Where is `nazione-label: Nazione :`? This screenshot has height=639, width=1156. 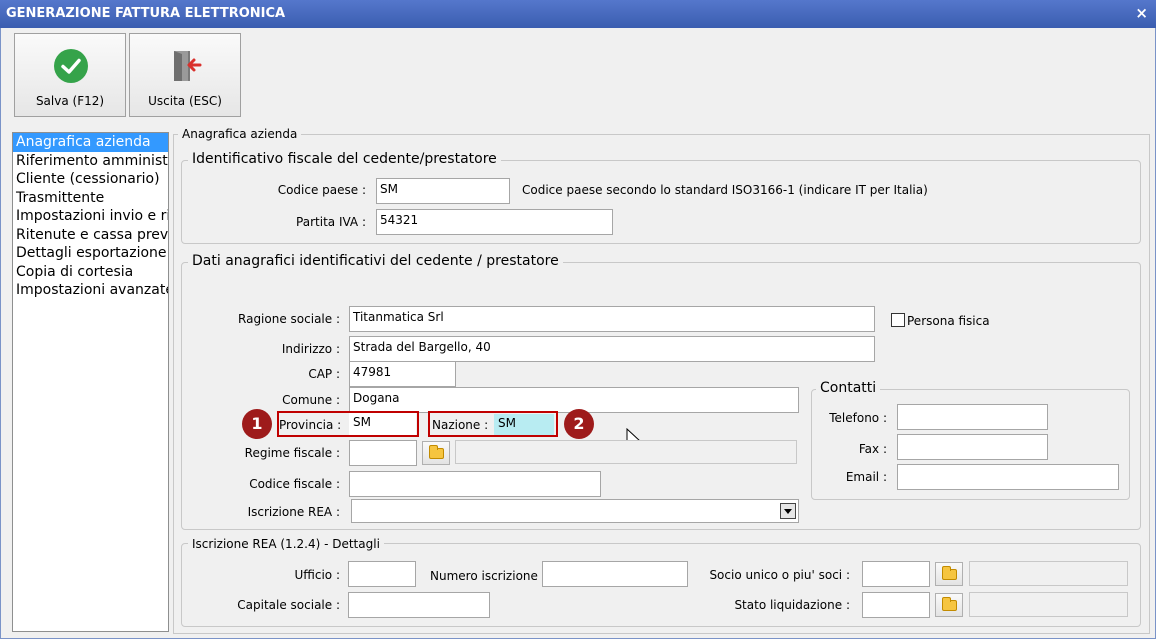
nazione-label: Nazione : is located at coordinates (460, 425).